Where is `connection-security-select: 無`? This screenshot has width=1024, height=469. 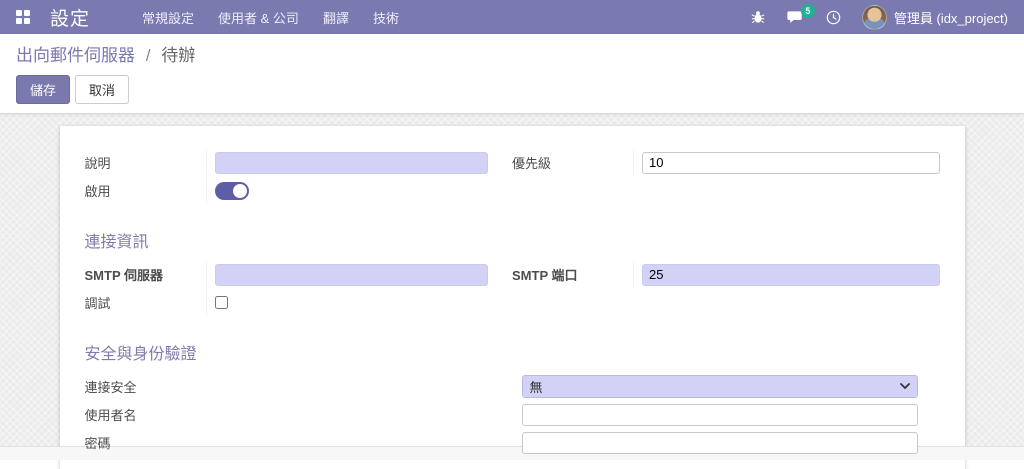
connection-security-select: 無 is located at coordinates (719, 386).